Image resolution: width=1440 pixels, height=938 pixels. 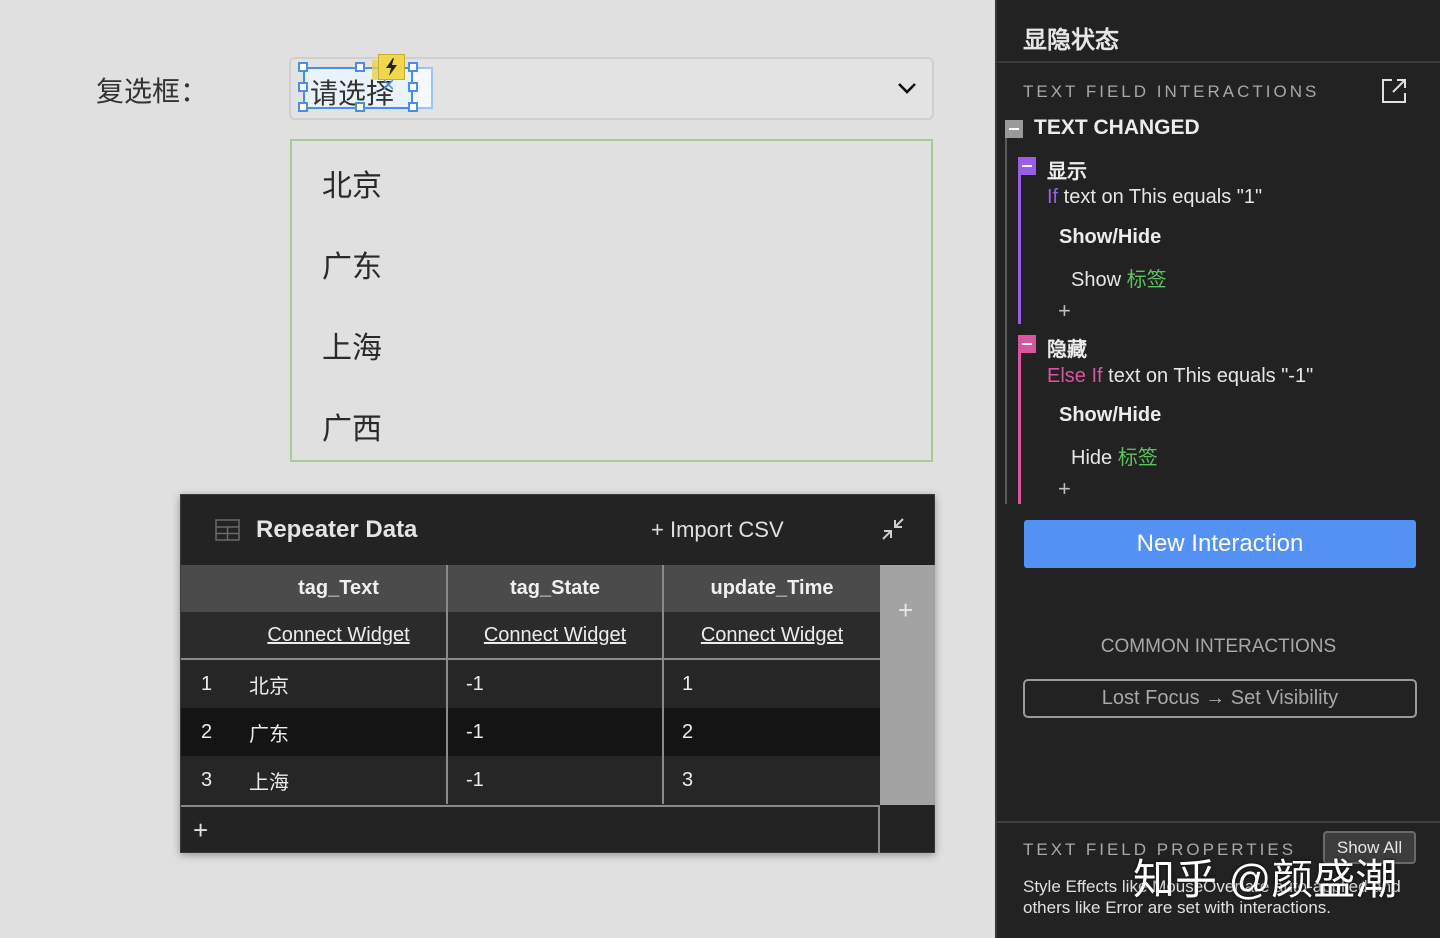 I want to click on action-verb: Show, so click(x=1099, y=280).